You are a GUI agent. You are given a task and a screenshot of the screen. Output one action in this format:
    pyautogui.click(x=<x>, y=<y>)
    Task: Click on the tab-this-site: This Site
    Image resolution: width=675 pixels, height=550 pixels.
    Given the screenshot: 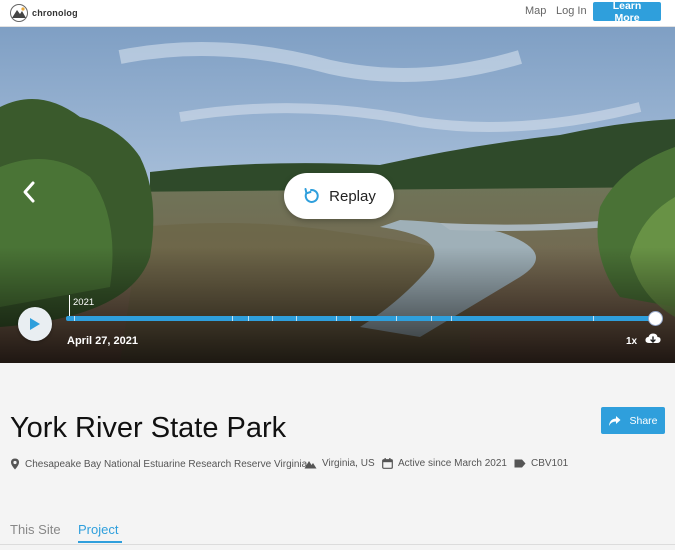 What is the action you would take?
    pyautogui.click(x=35, y=529)
    